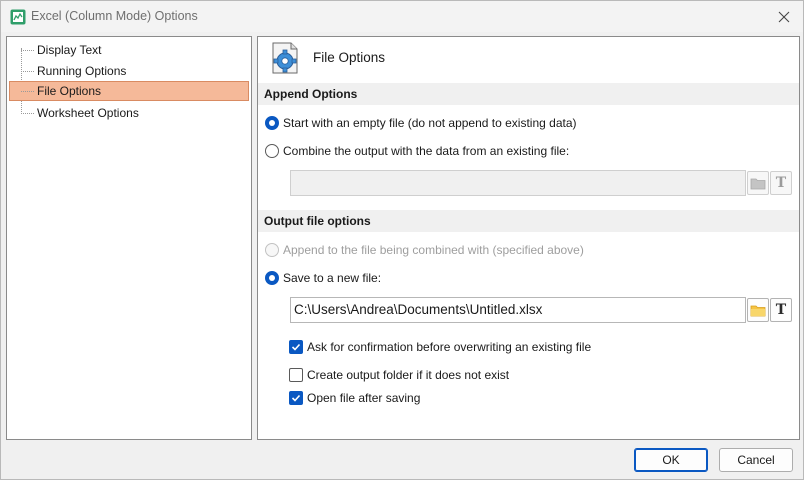 The height and width of the screenshot is (480, 804). I want to click on browse-new-file-button, so click(758, 310).